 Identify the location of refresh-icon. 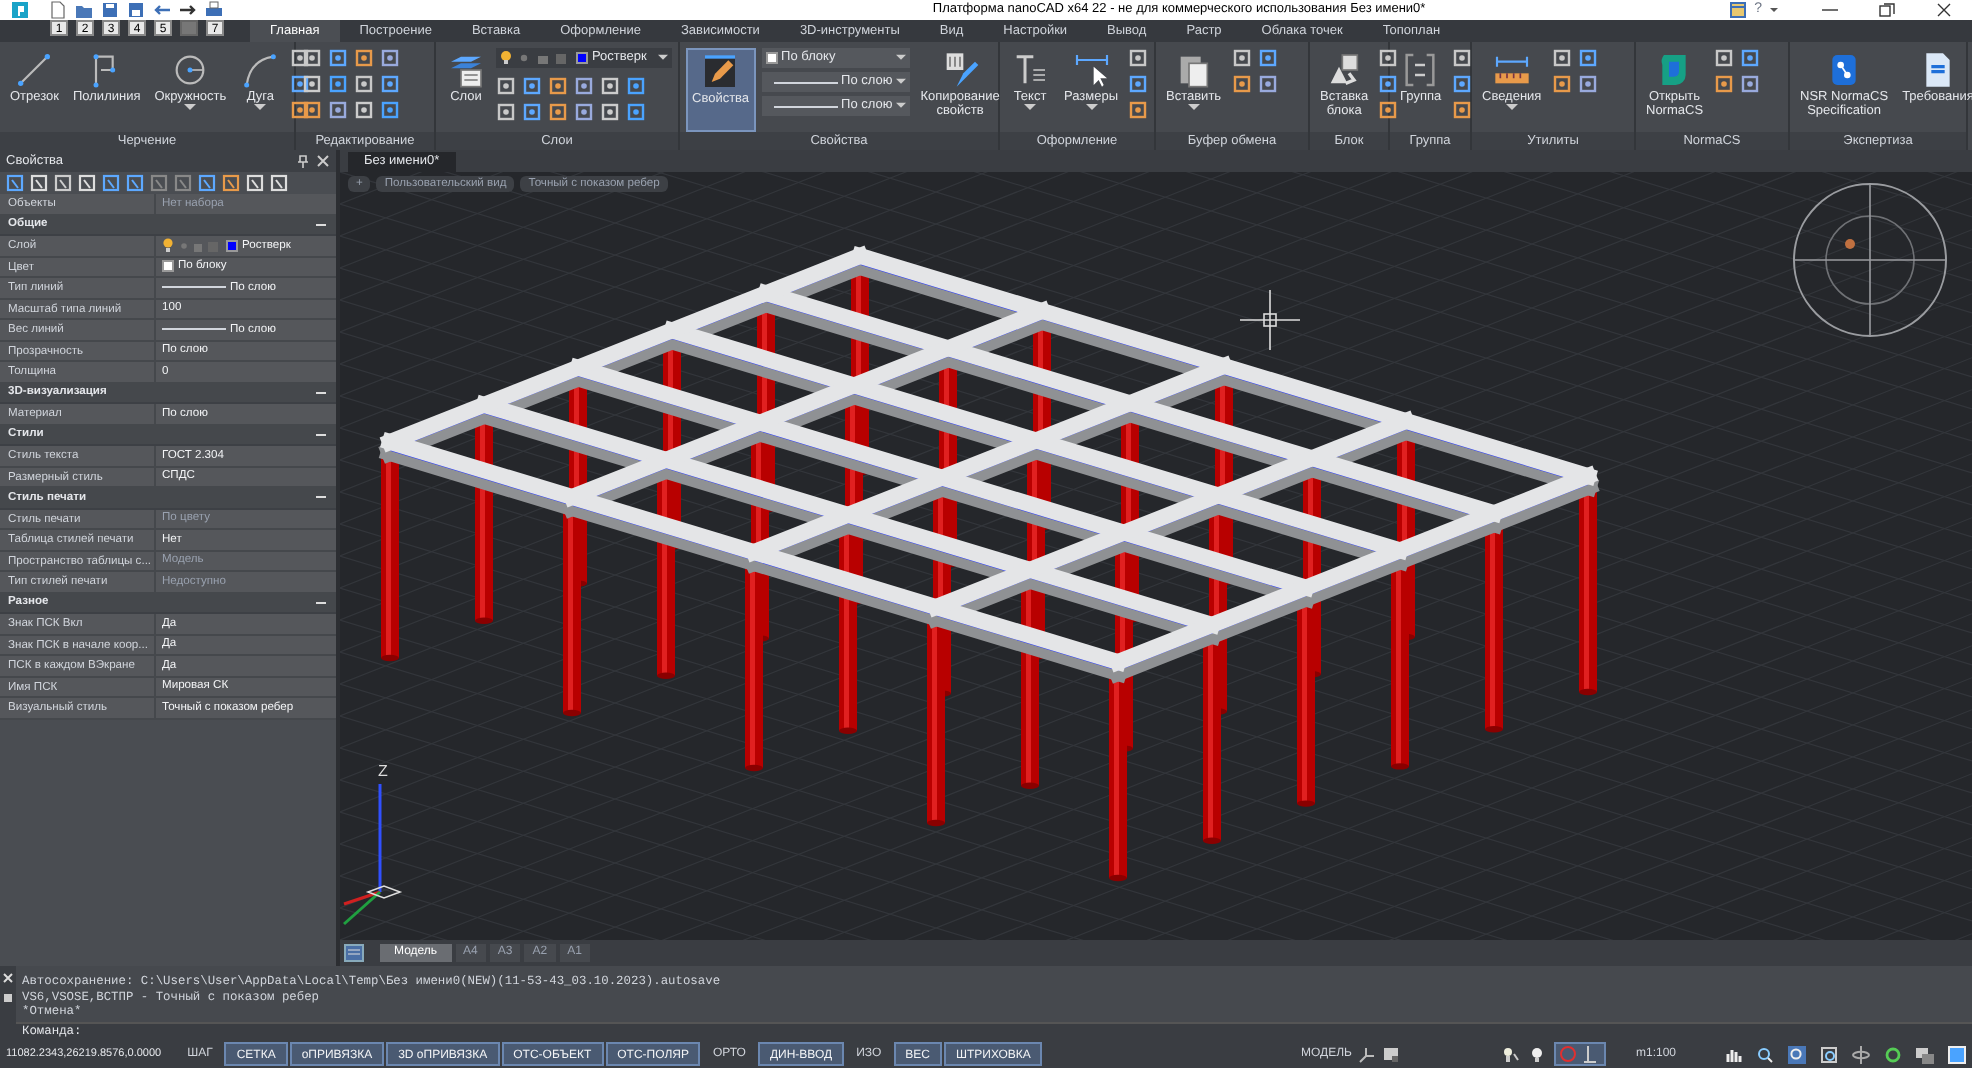
(1893, 1054).